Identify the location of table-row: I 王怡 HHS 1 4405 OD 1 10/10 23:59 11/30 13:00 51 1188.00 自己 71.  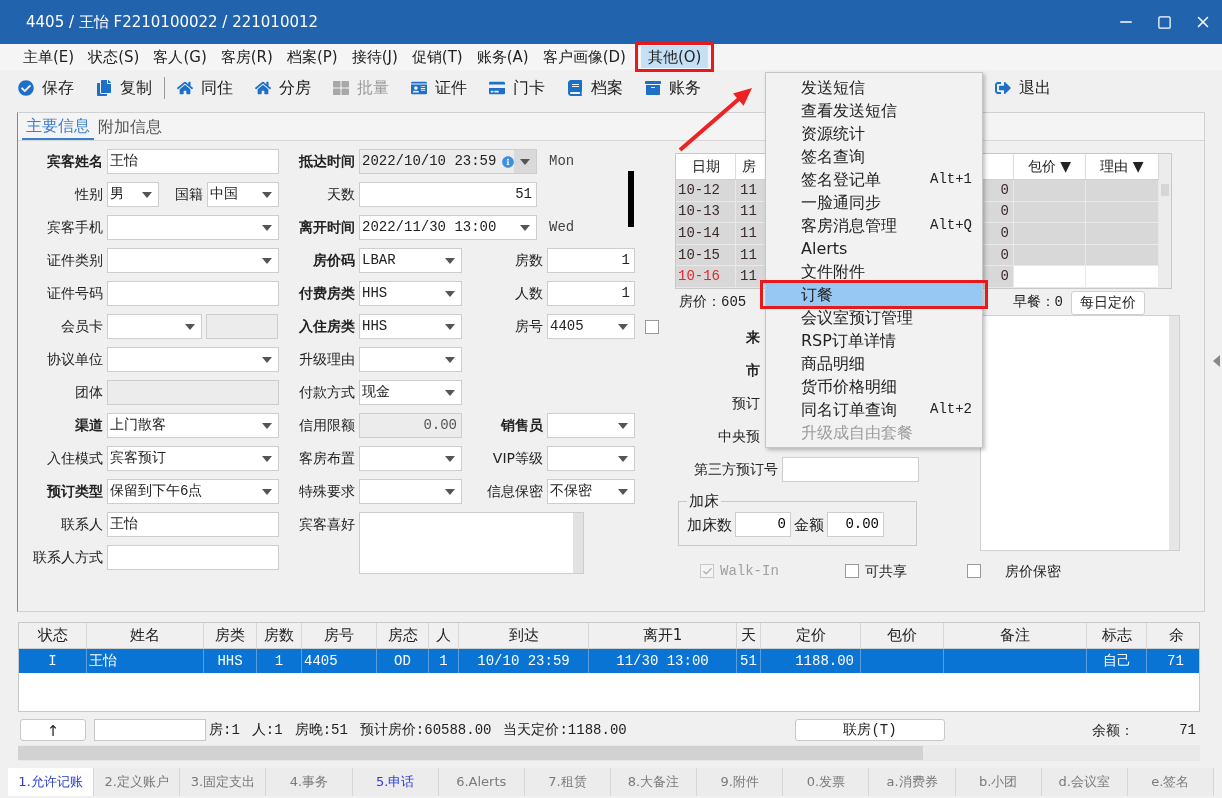
(609, 661).